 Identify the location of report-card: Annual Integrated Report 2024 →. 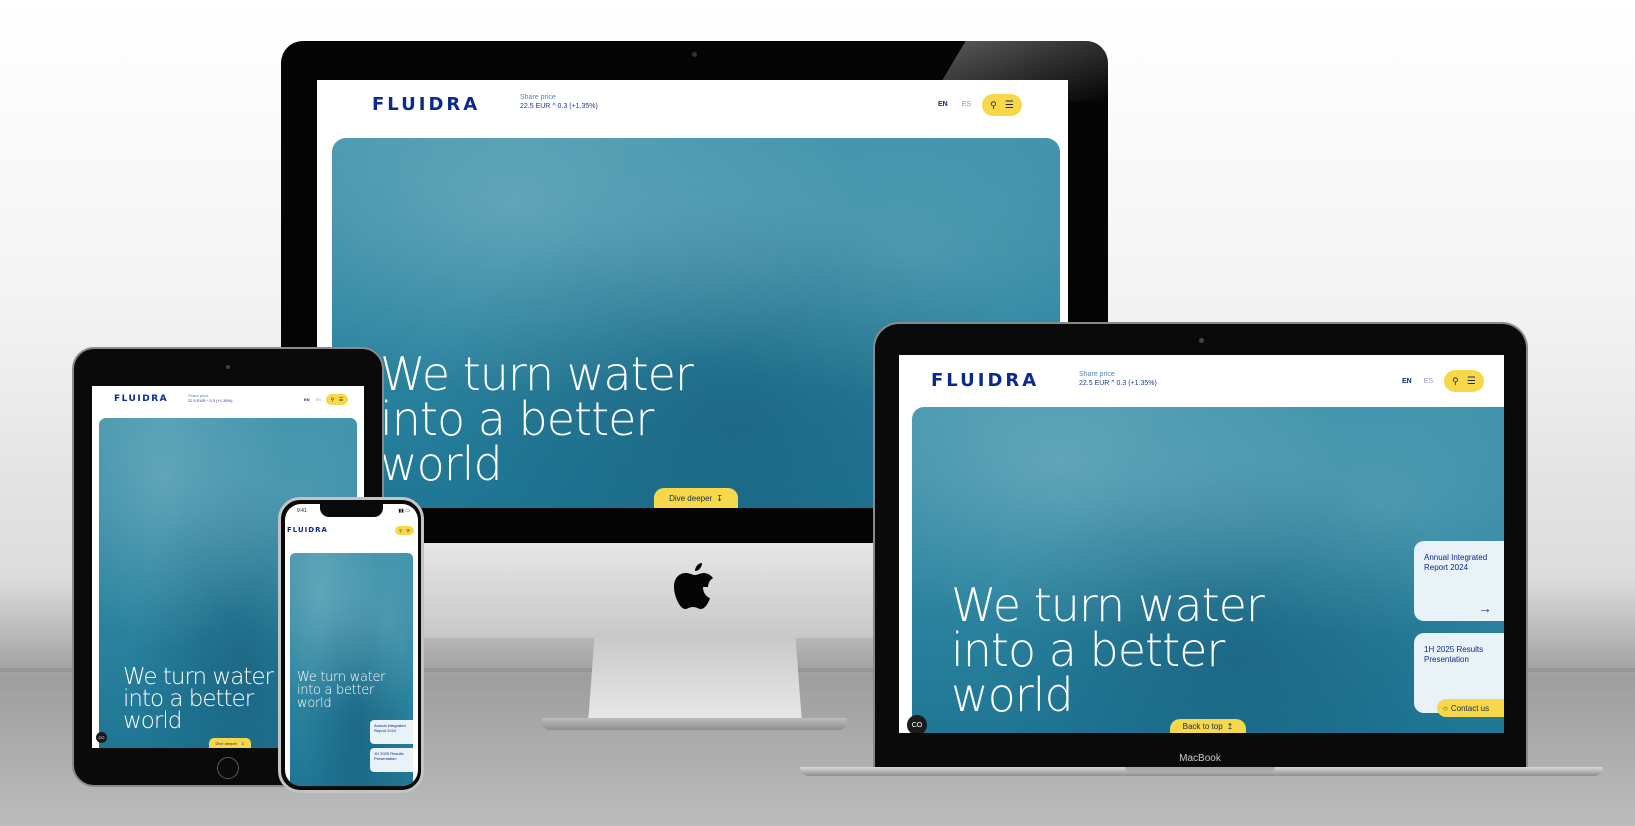
(1459, 581).